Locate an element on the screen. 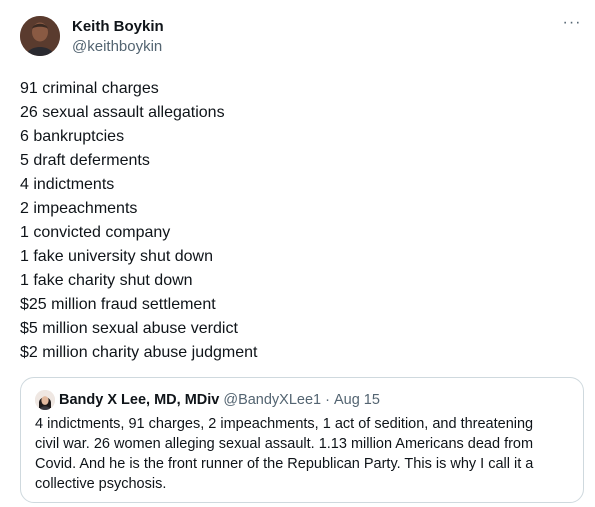 Image resolution: width=595 pixels, height=507 pixels. author-display-name: Keith Boykin is located at coordinates (118, 27).